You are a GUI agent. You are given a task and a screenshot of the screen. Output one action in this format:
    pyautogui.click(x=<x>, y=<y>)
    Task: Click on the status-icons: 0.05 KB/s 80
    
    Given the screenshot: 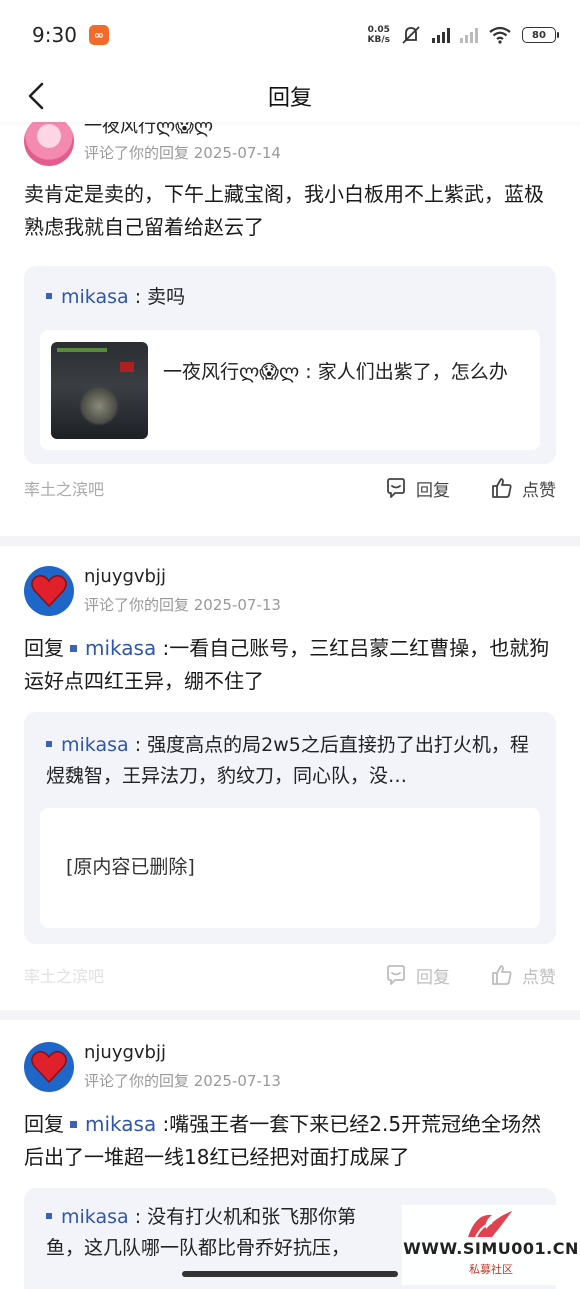 What is the action you would take?
    pyautogui.click(x=463, y=35)
    